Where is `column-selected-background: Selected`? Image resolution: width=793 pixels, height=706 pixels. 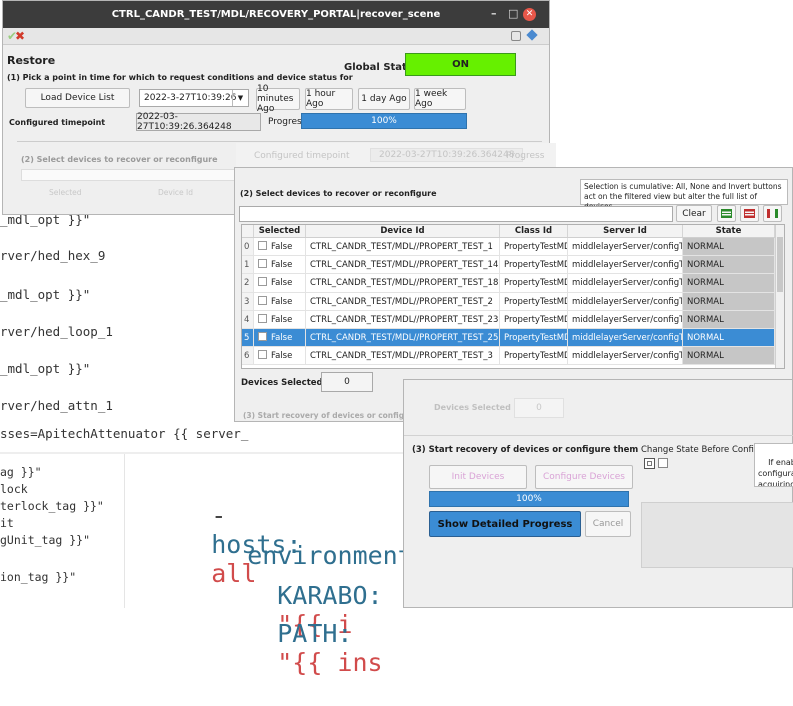
column-selected-background: Selected is located at coordinates (65, 192).